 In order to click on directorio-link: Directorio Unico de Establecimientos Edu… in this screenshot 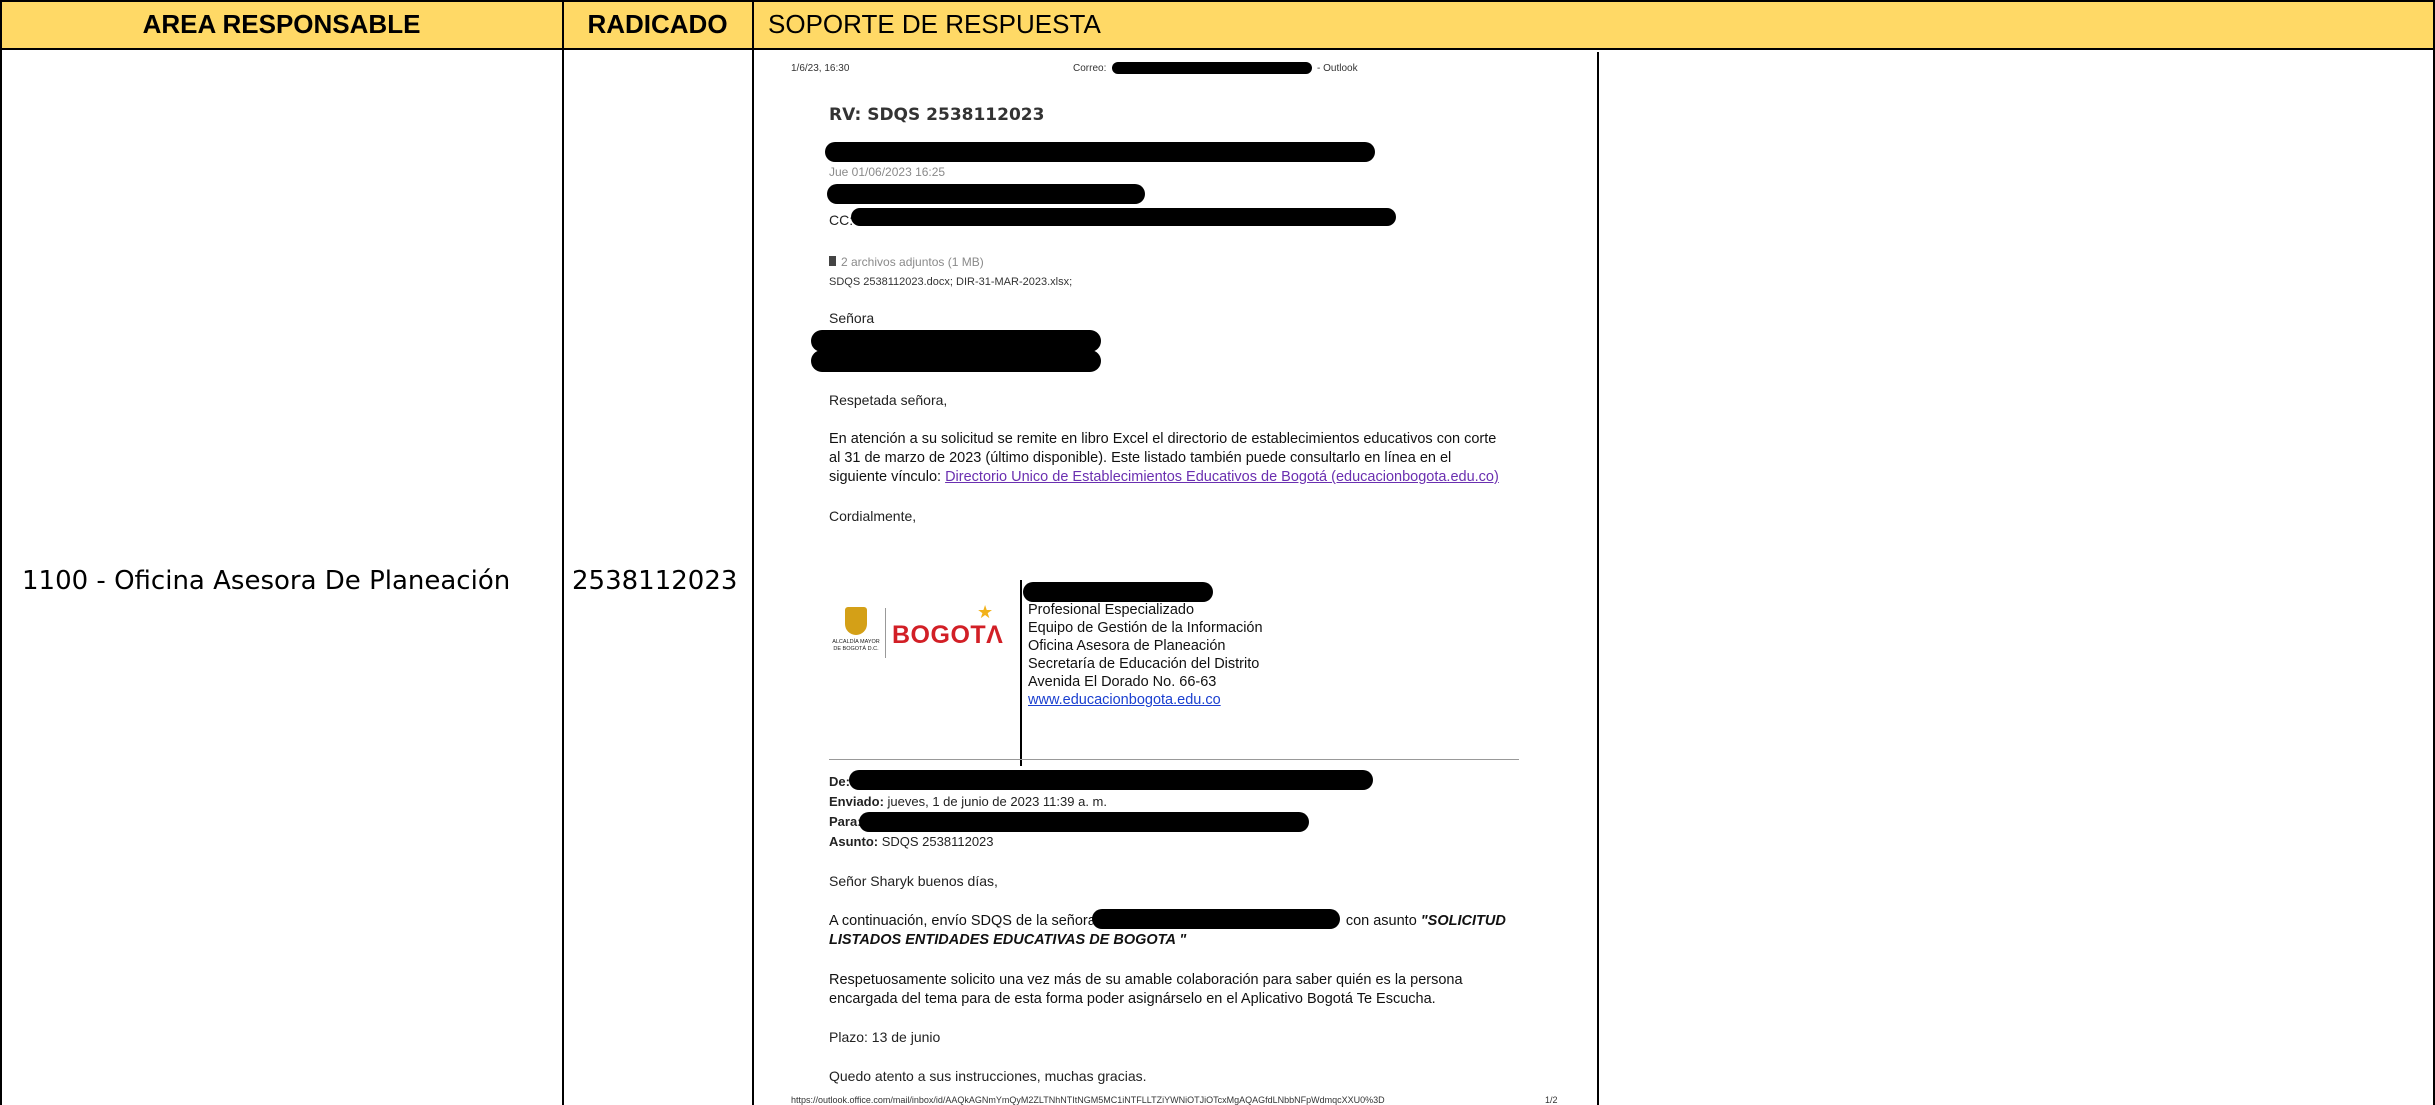, I will do `click(1222, 477)`.